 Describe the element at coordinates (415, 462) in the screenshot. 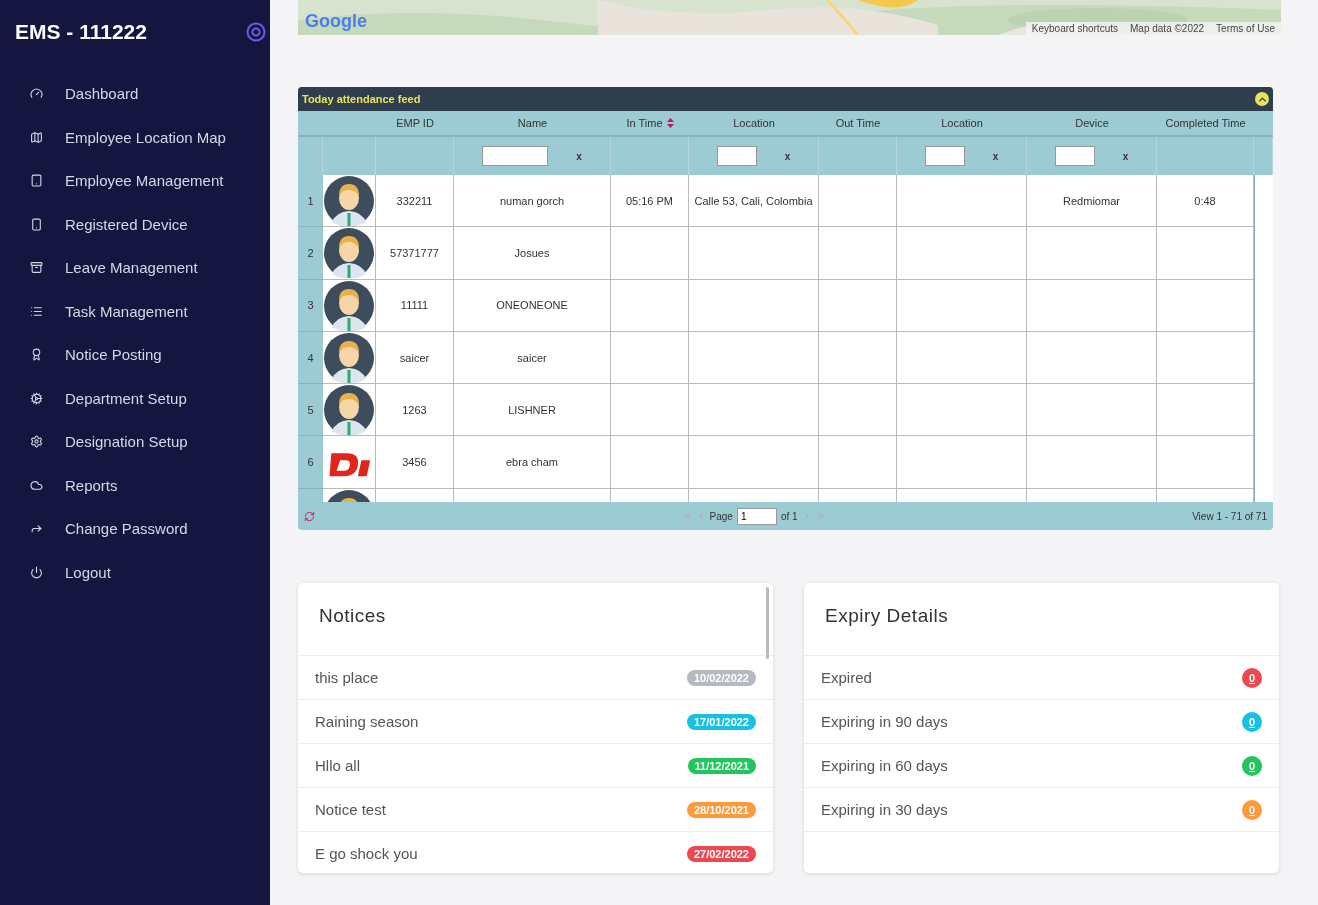

I see `table-cell: 3456` at that location.